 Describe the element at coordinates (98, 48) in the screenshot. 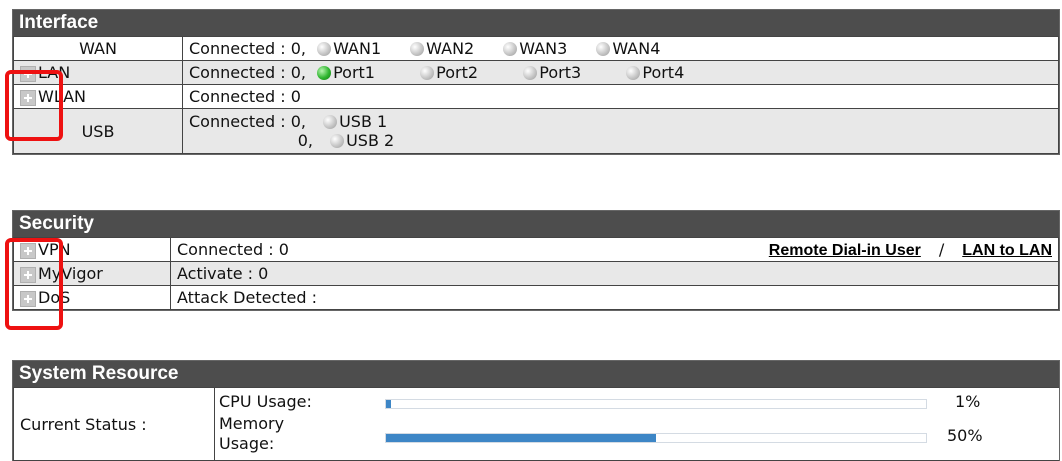

I see `wan-label: WAN` at that location.